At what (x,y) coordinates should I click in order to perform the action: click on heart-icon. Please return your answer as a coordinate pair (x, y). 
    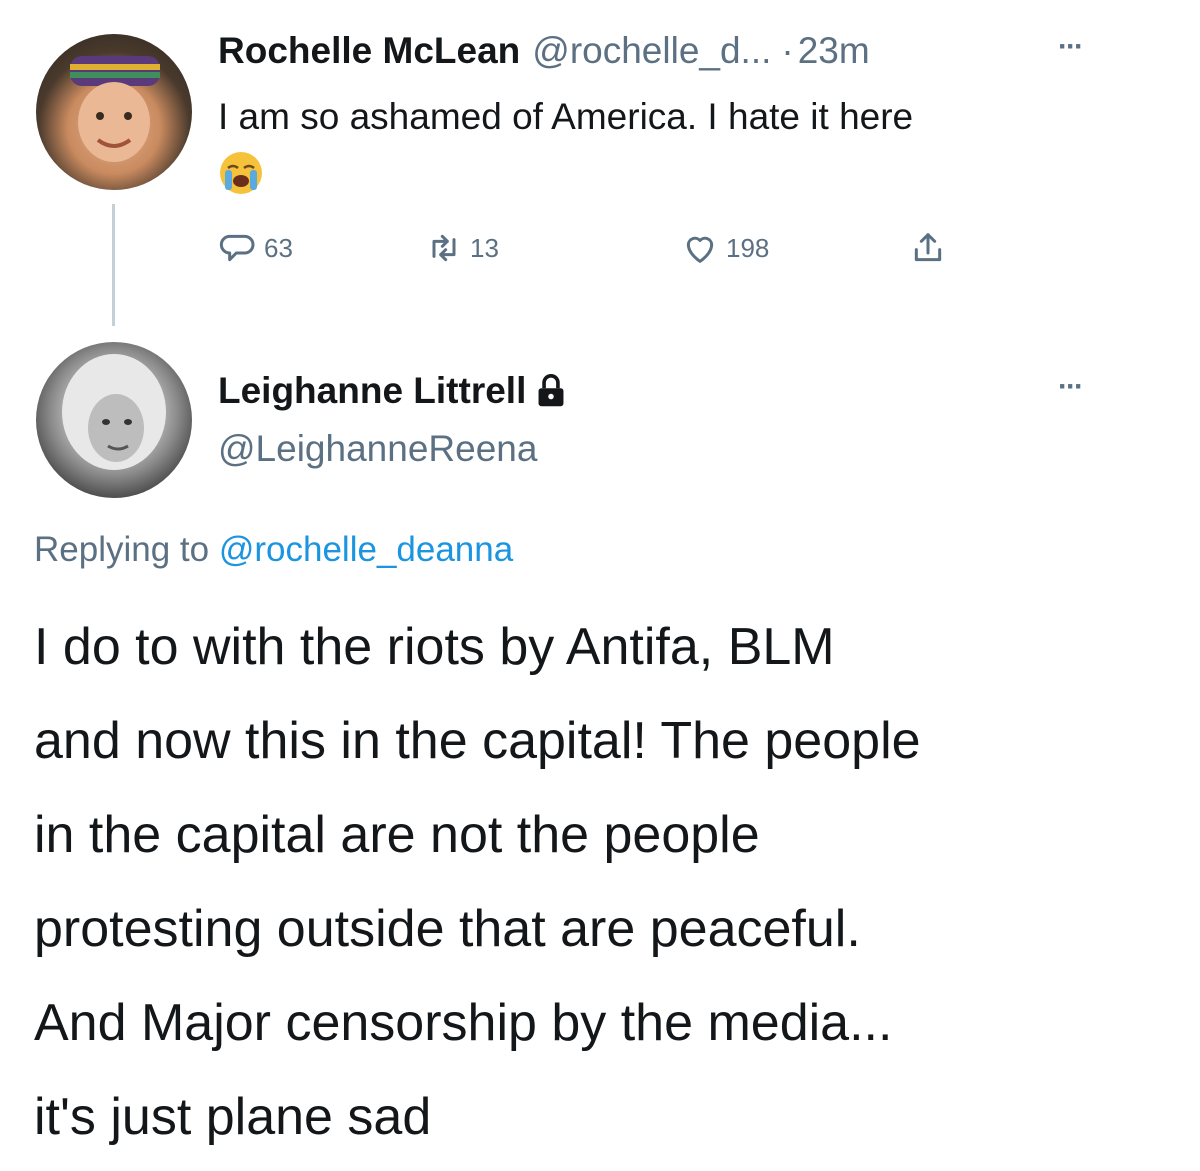
    Looking at the image, I should click on (700, 249).